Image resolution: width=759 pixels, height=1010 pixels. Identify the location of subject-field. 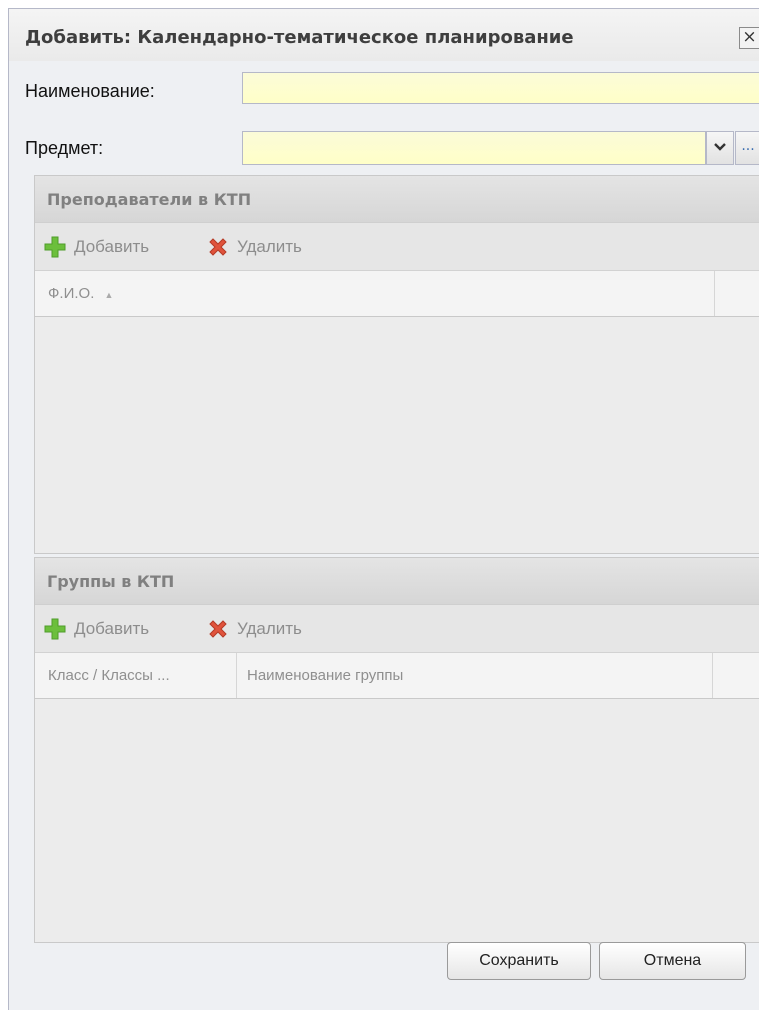
(474, 148).